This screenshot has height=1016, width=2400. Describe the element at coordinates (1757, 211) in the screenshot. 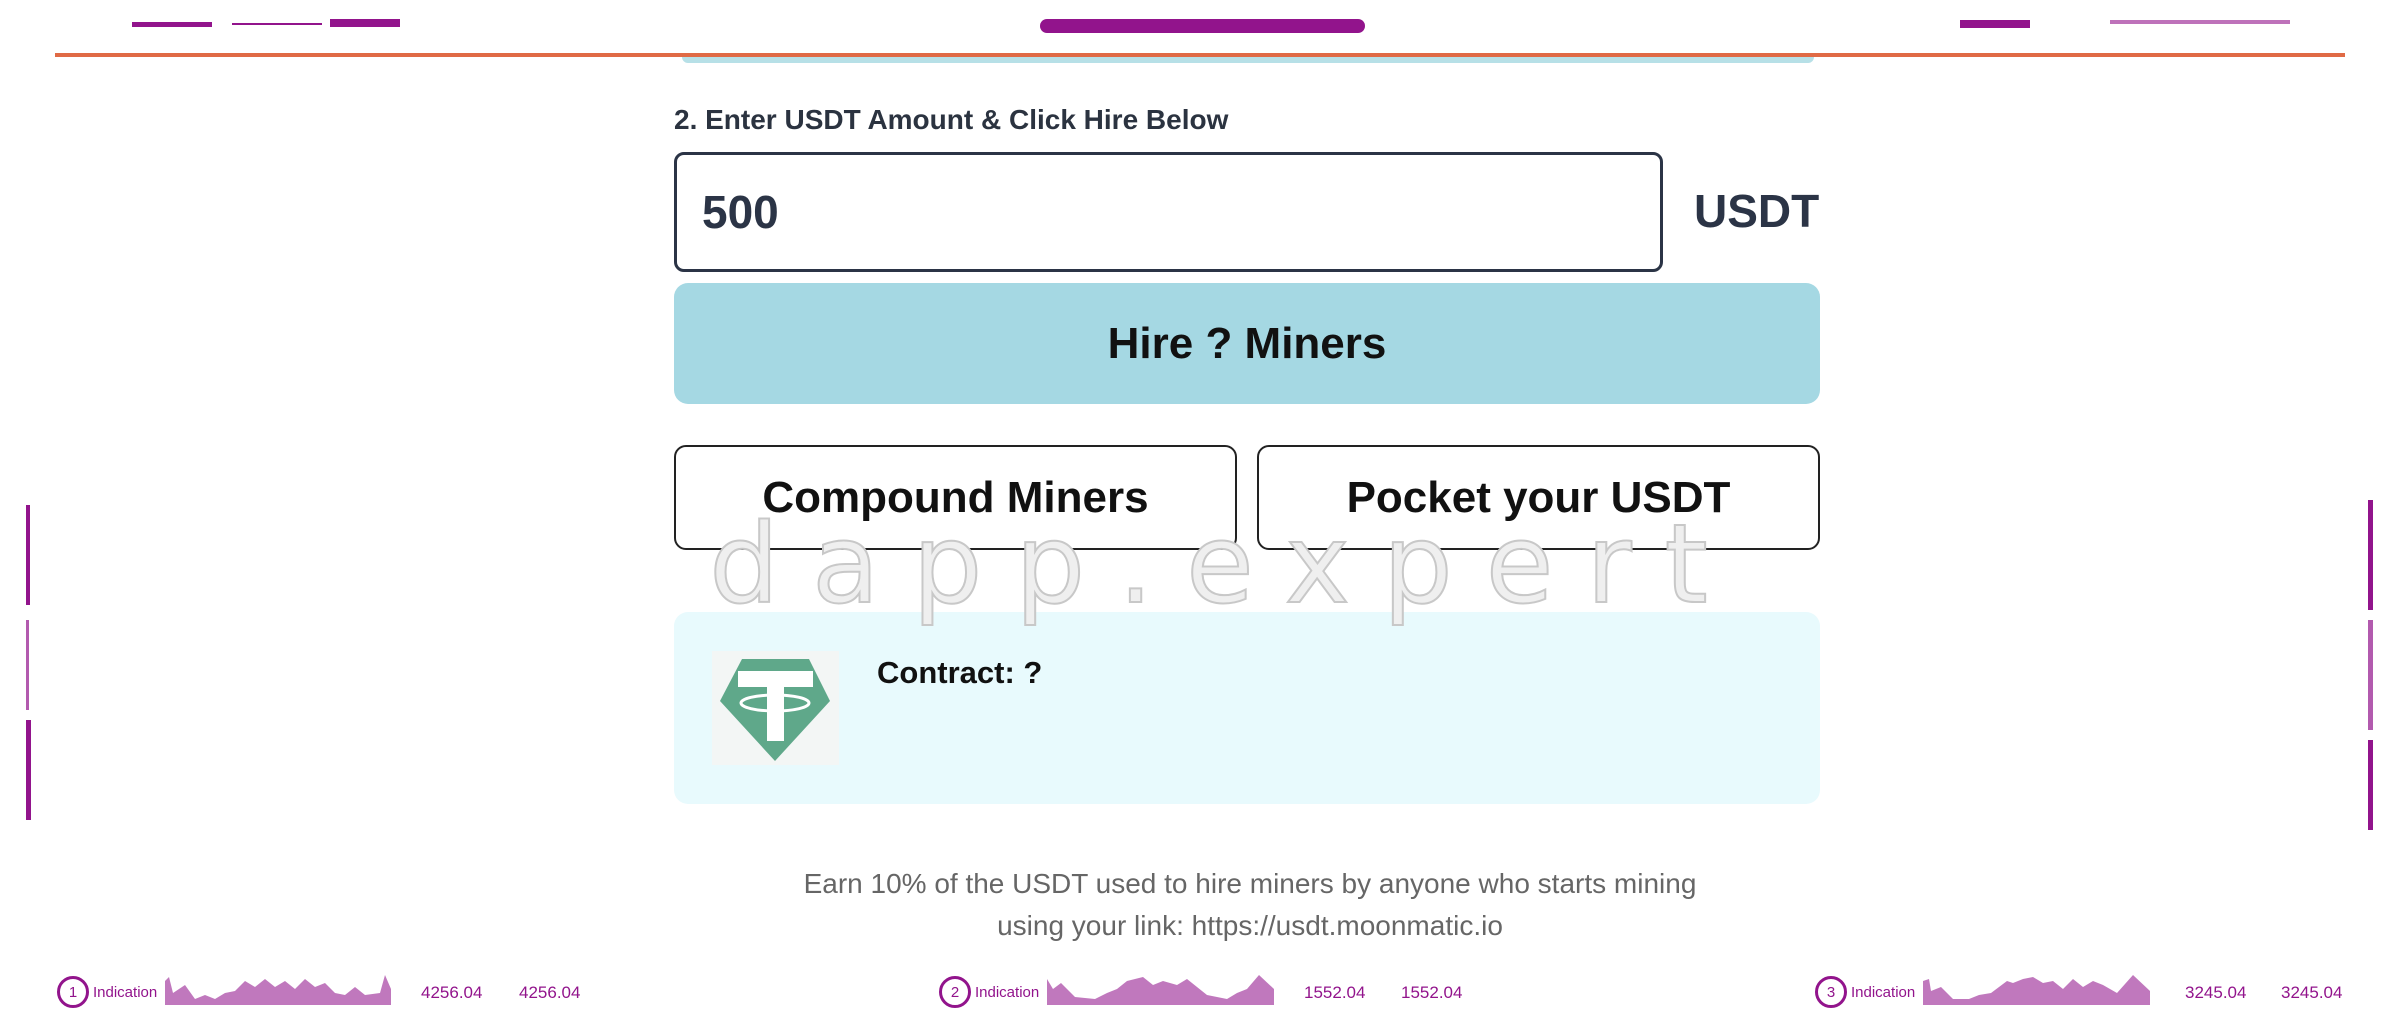

I see `unit-label: USDT` at that location.